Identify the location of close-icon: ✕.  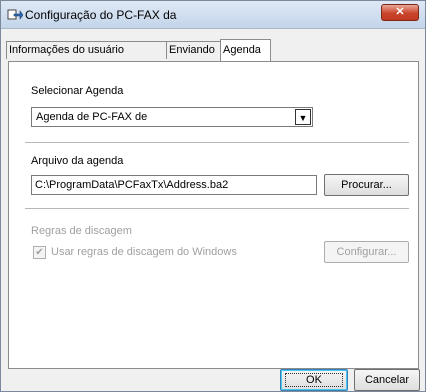
(400, 12).